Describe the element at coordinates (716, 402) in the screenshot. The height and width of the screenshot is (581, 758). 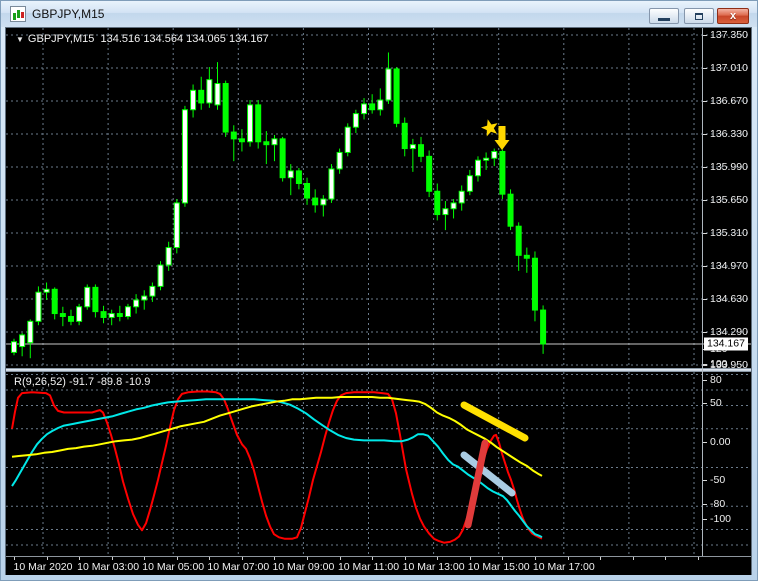
I see `oscillator-tick-label: 50` at that location.